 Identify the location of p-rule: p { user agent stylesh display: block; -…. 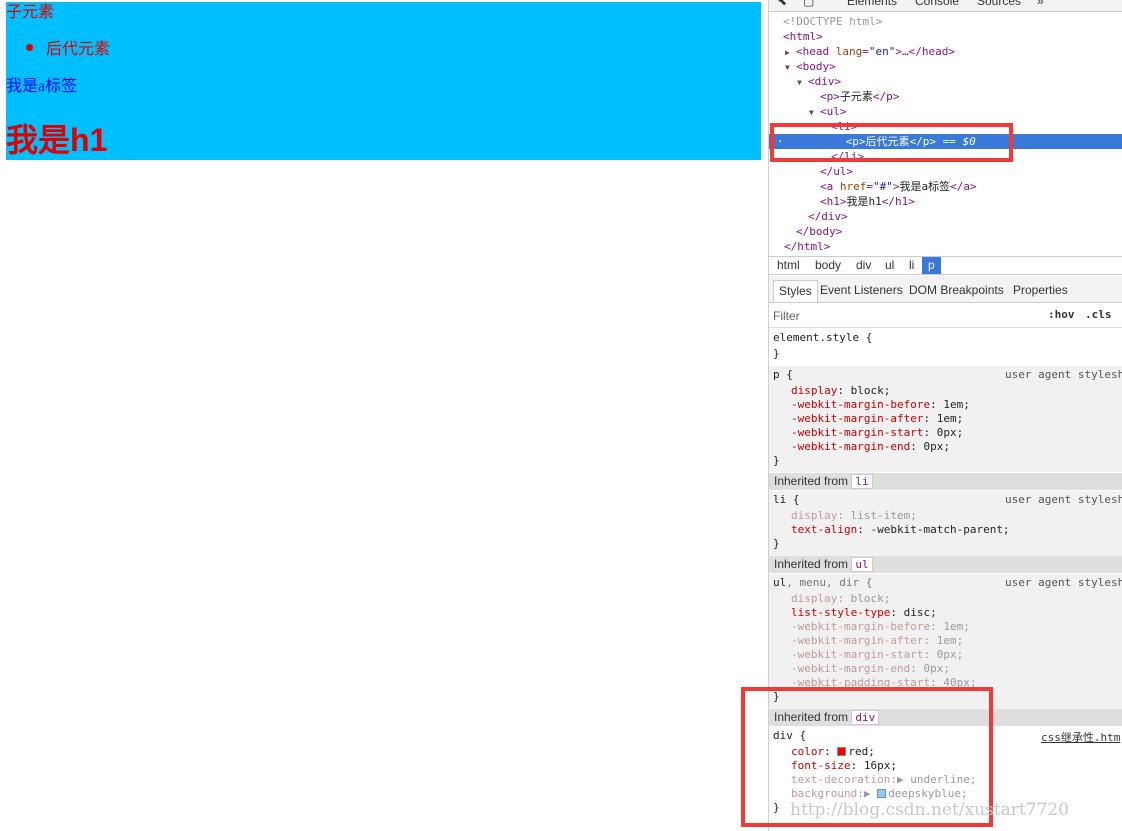
(945, 419).